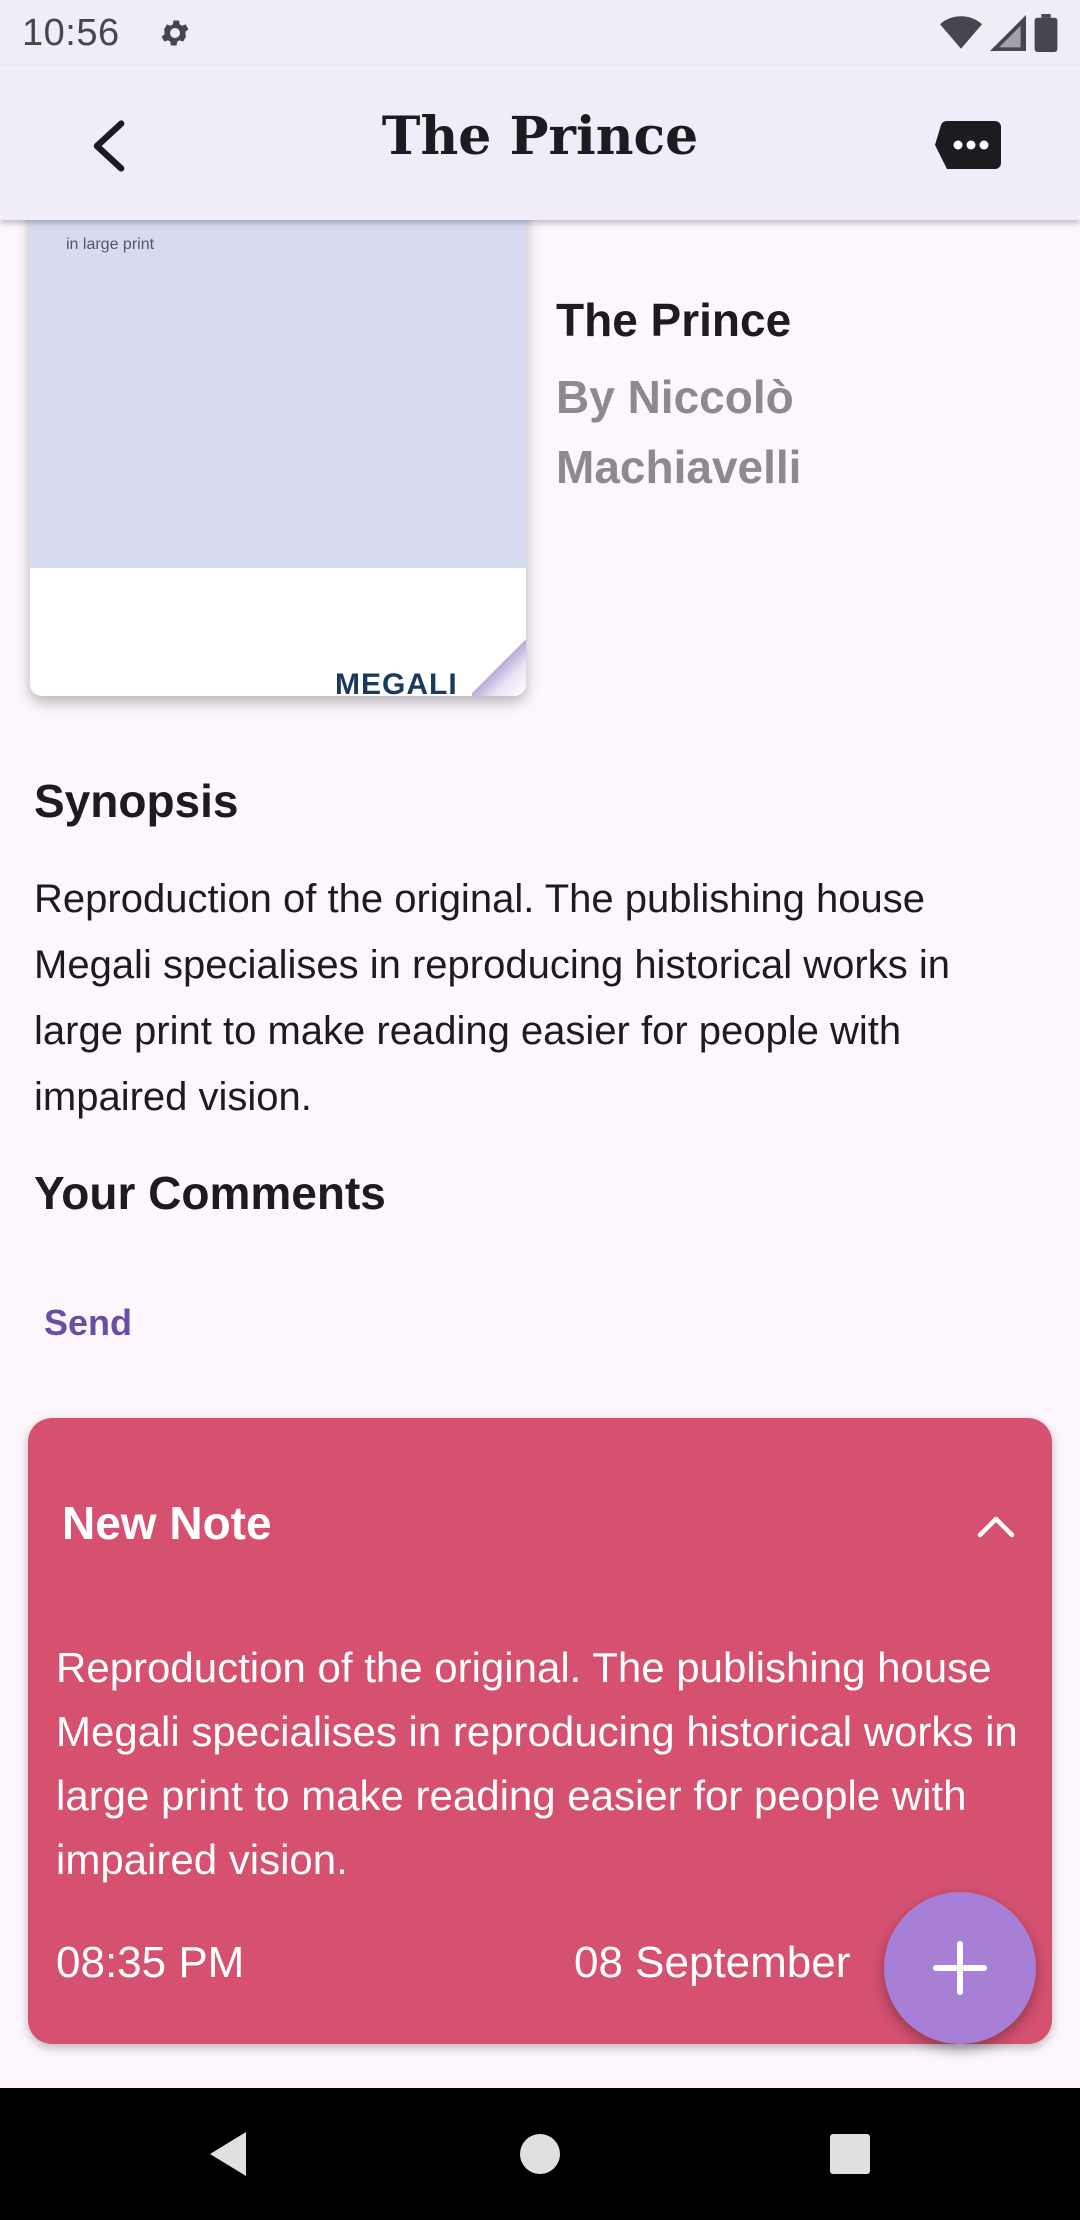 This screenshot has width=1080, height=2220. I want to click on book-cover-image: in large print MEGALI, so click(278, 448).